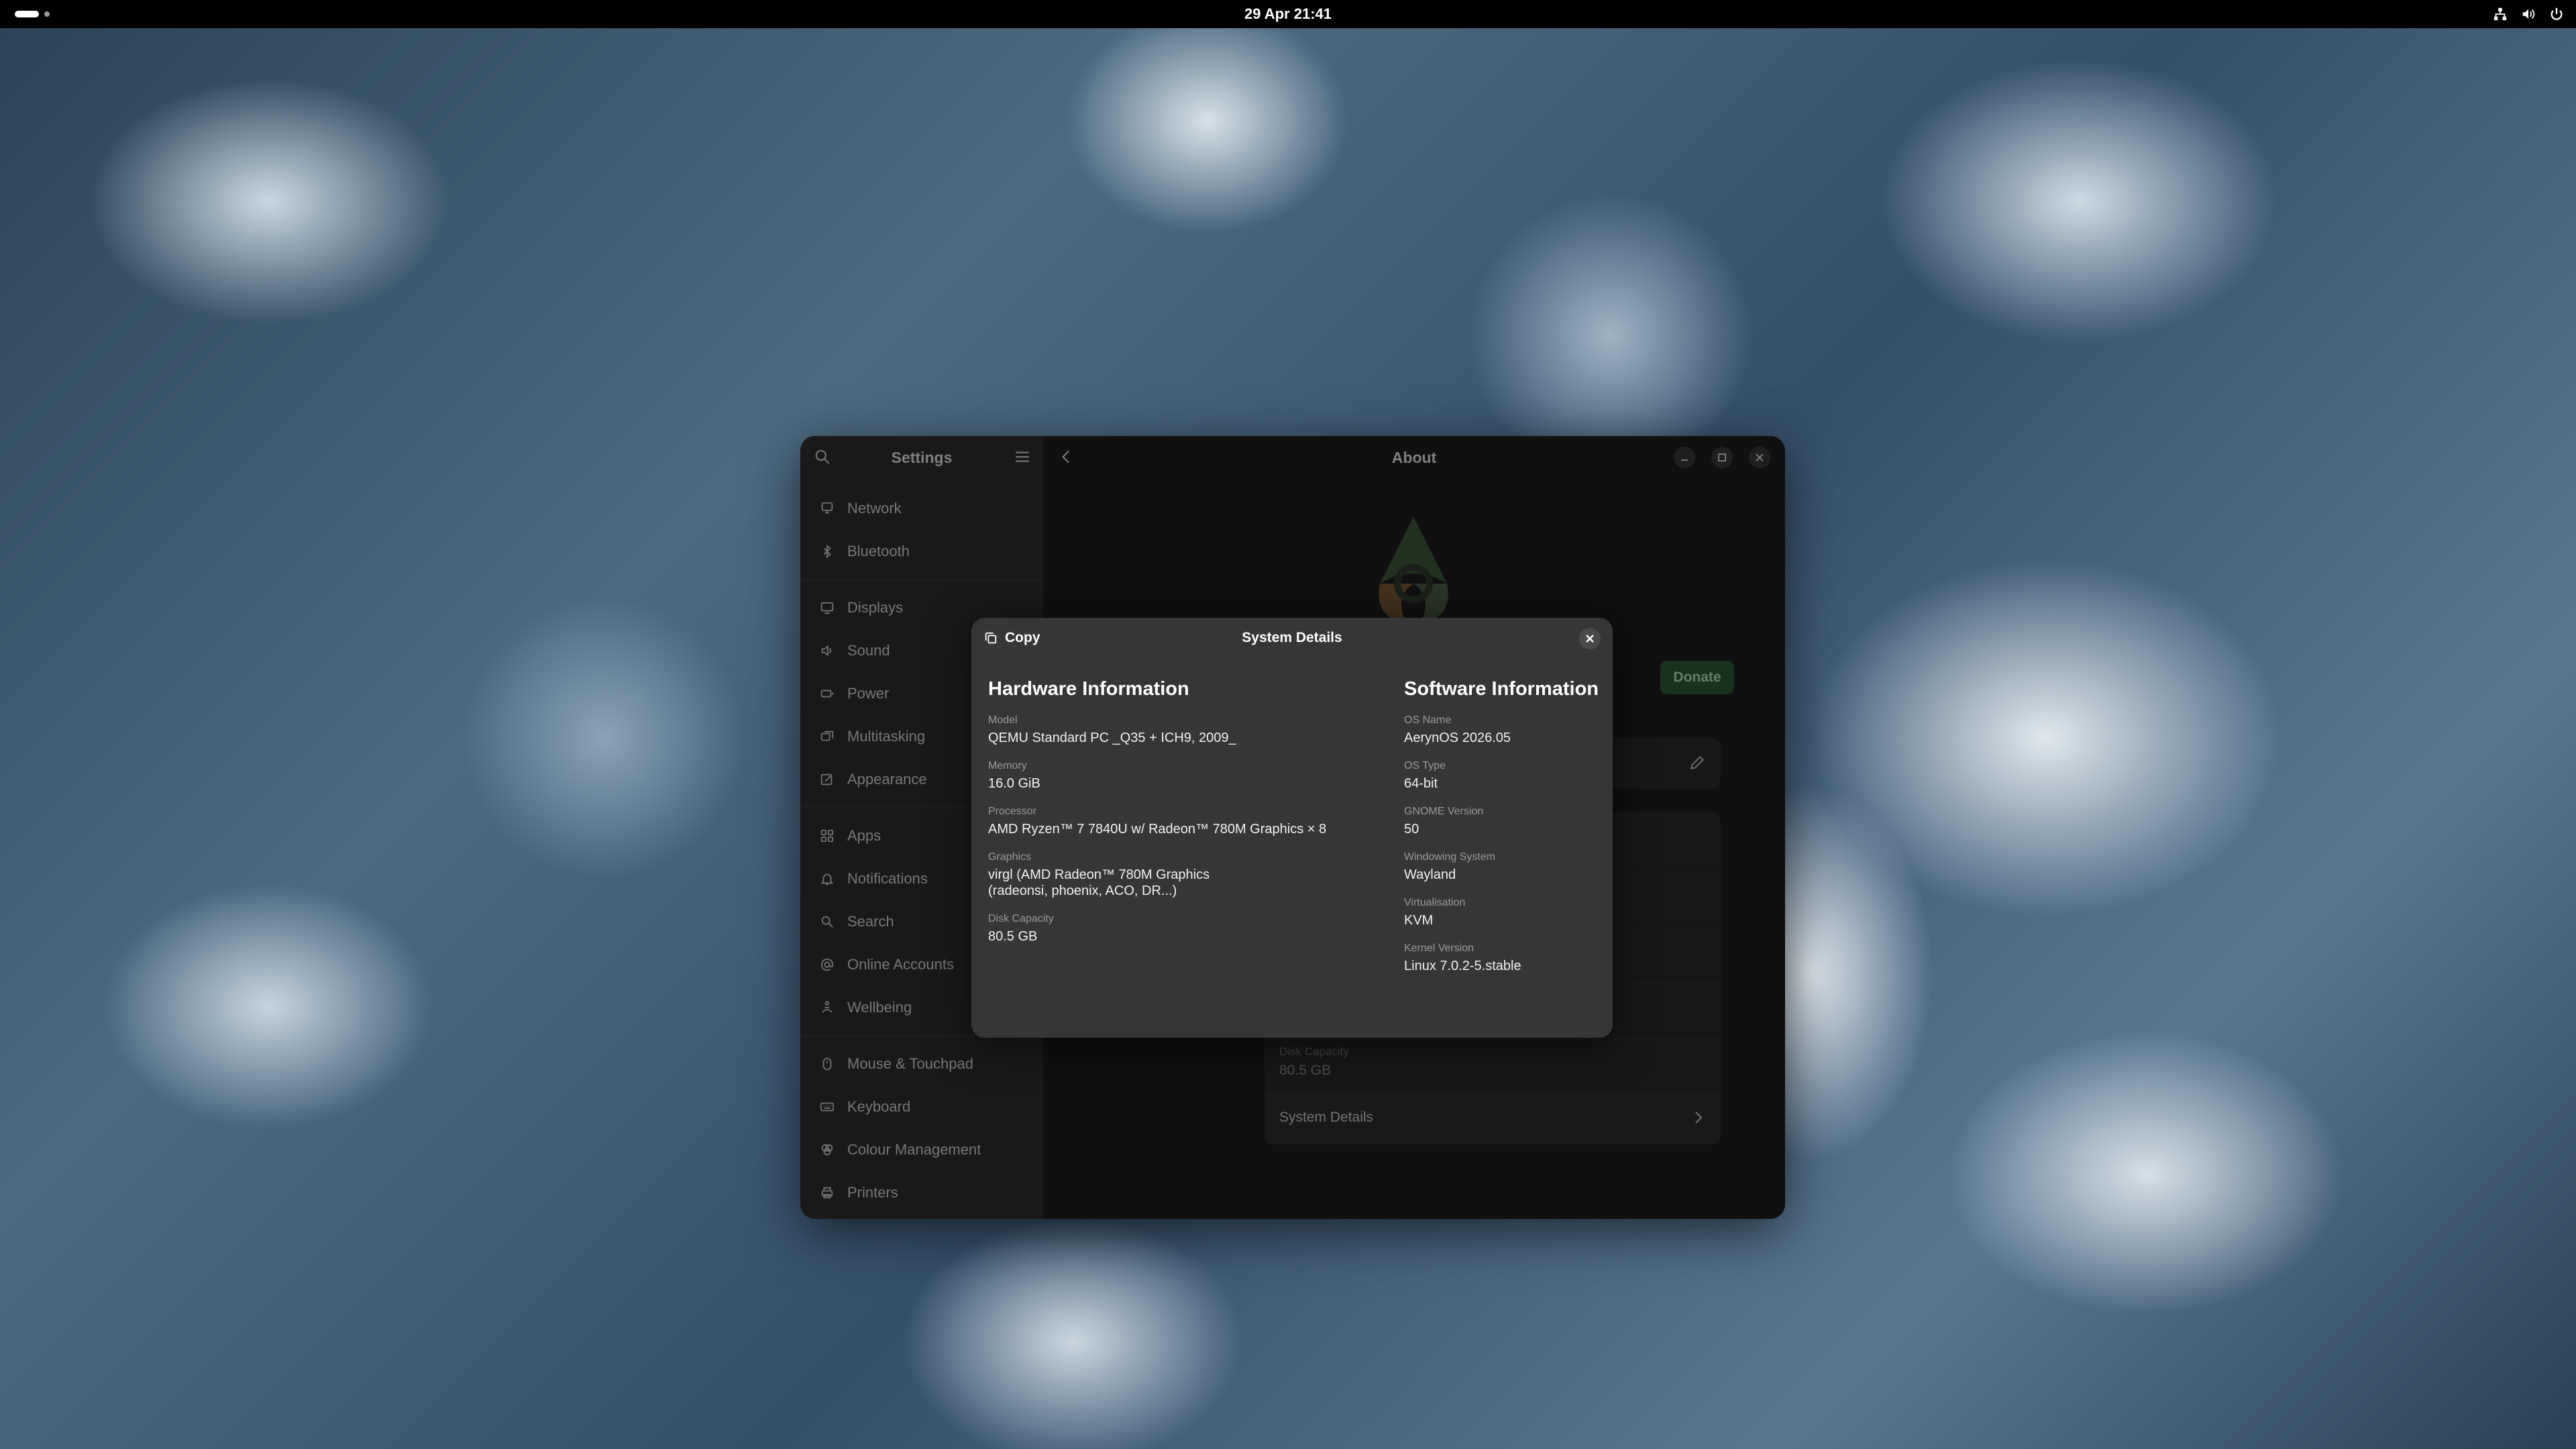  I want to click on software-section-title: Software Information, so click(1501, 689).